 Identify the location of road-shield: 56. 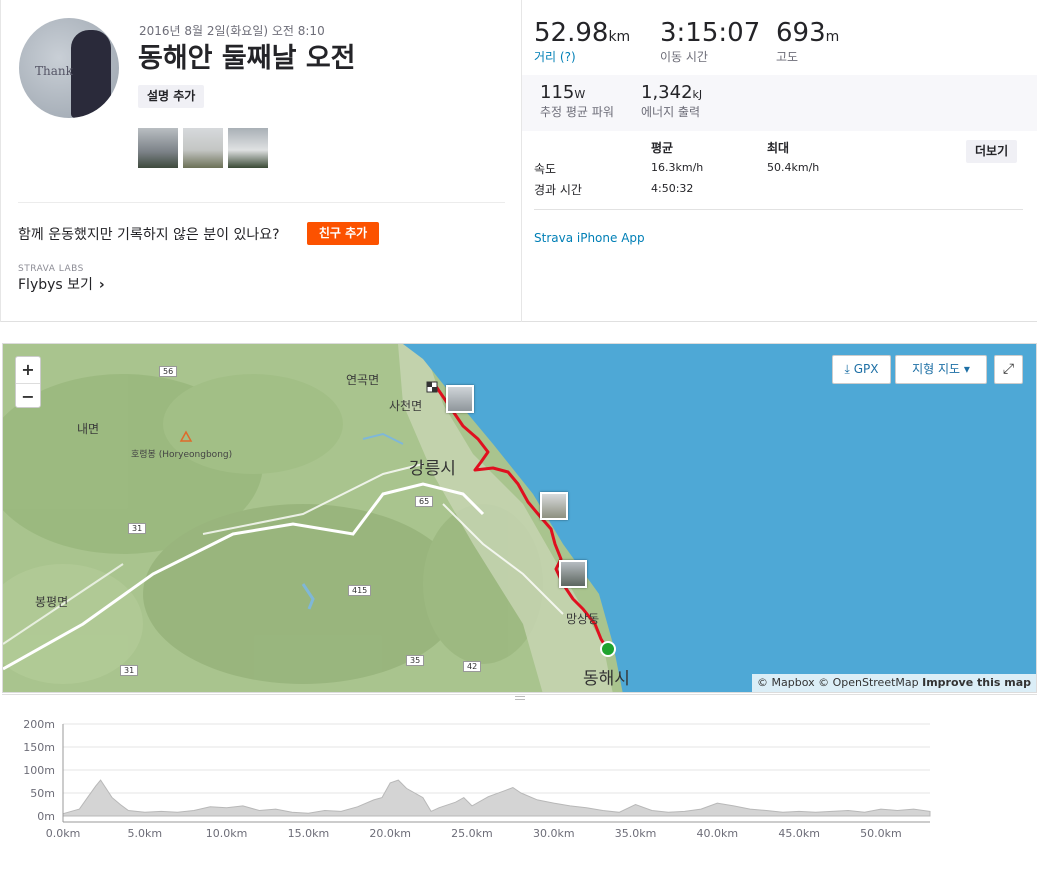
(168, 371).